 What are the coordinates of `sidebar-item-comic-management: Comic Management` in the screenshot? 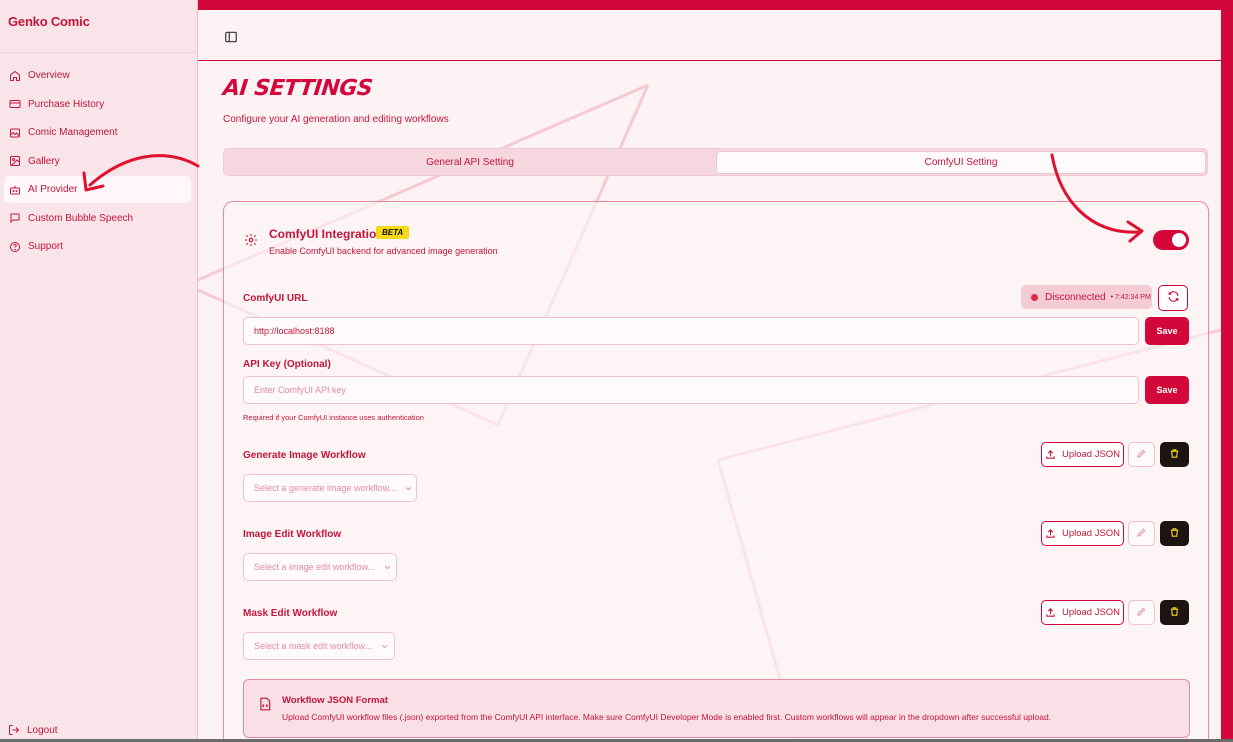 It's located at (97, 132).